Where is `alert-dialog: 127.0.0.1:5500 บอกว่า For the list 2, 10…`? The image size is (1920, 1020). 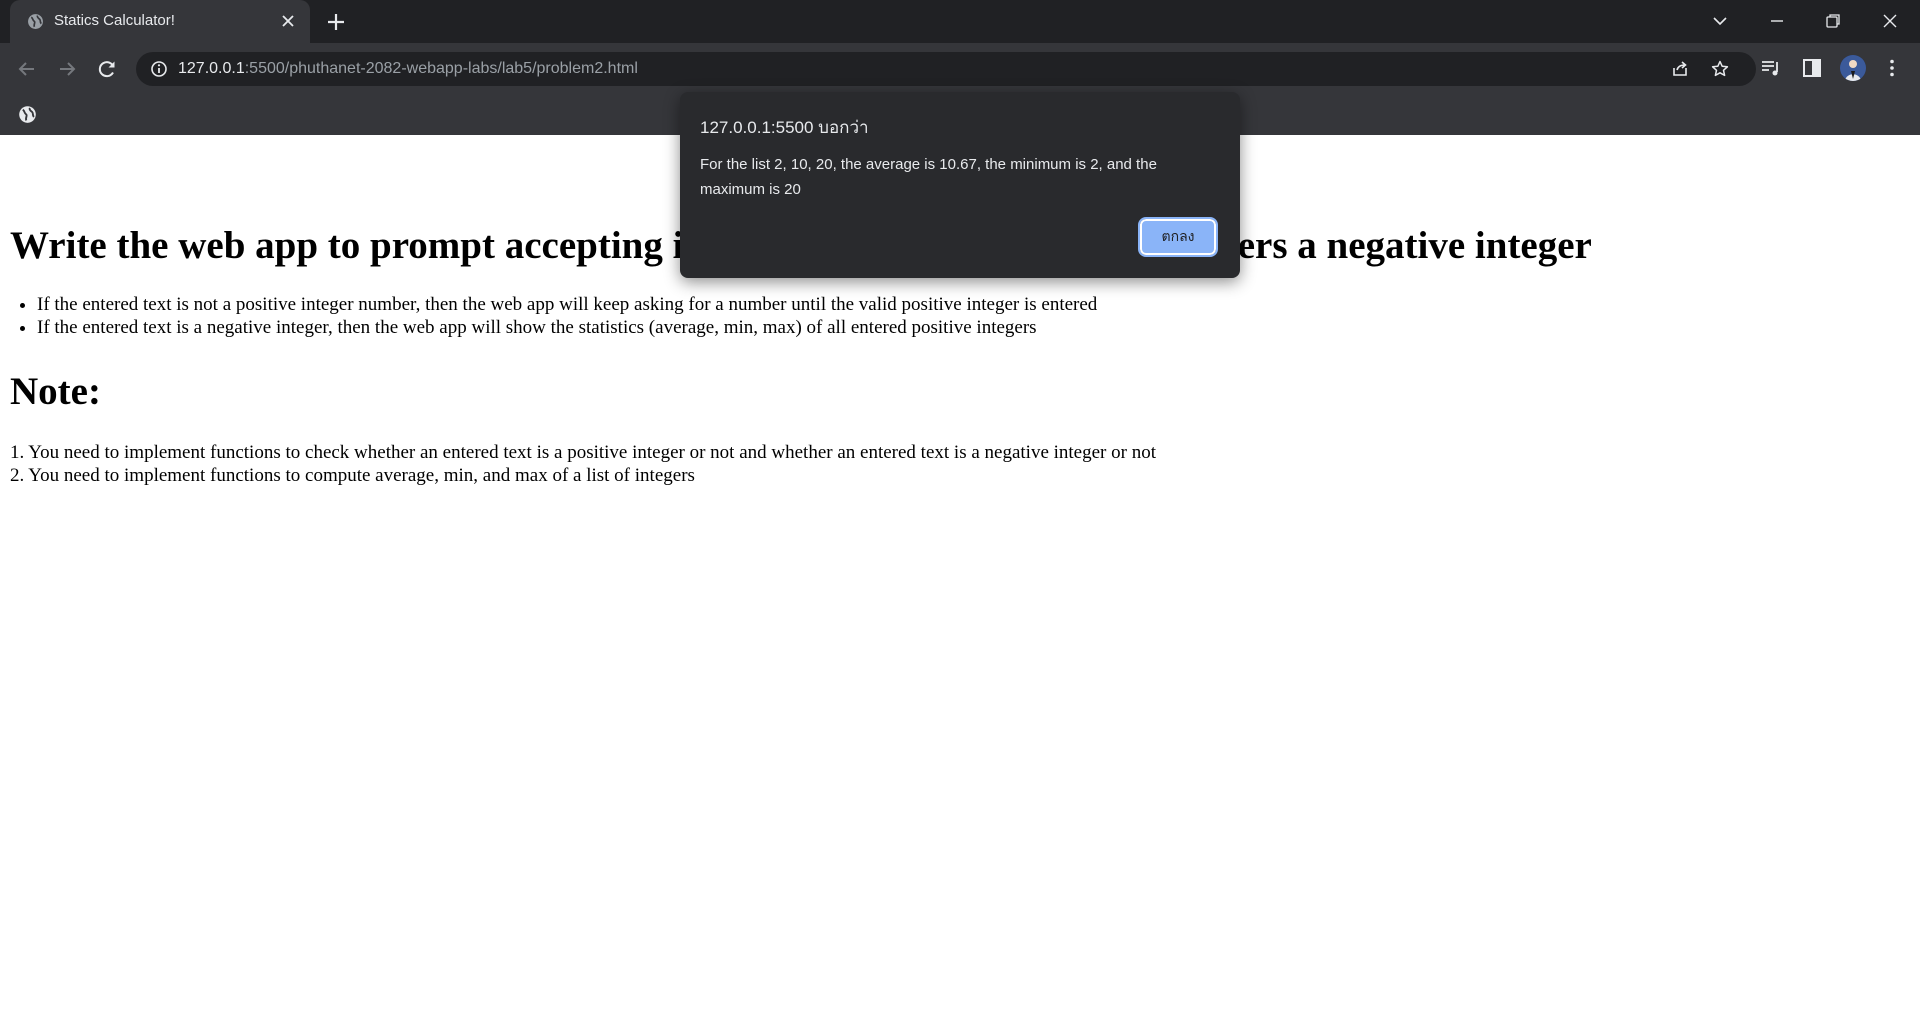
alert-dialog: 127.0.0.1:5500 บอกว่า For the list 2, 10… is located at coordinates (960, 185).